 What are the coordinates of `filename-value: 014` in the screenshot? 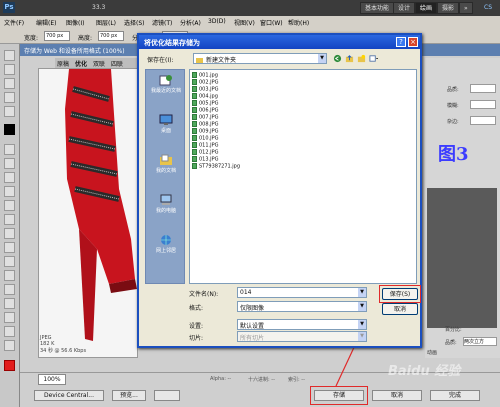 It's located at (246, 292).